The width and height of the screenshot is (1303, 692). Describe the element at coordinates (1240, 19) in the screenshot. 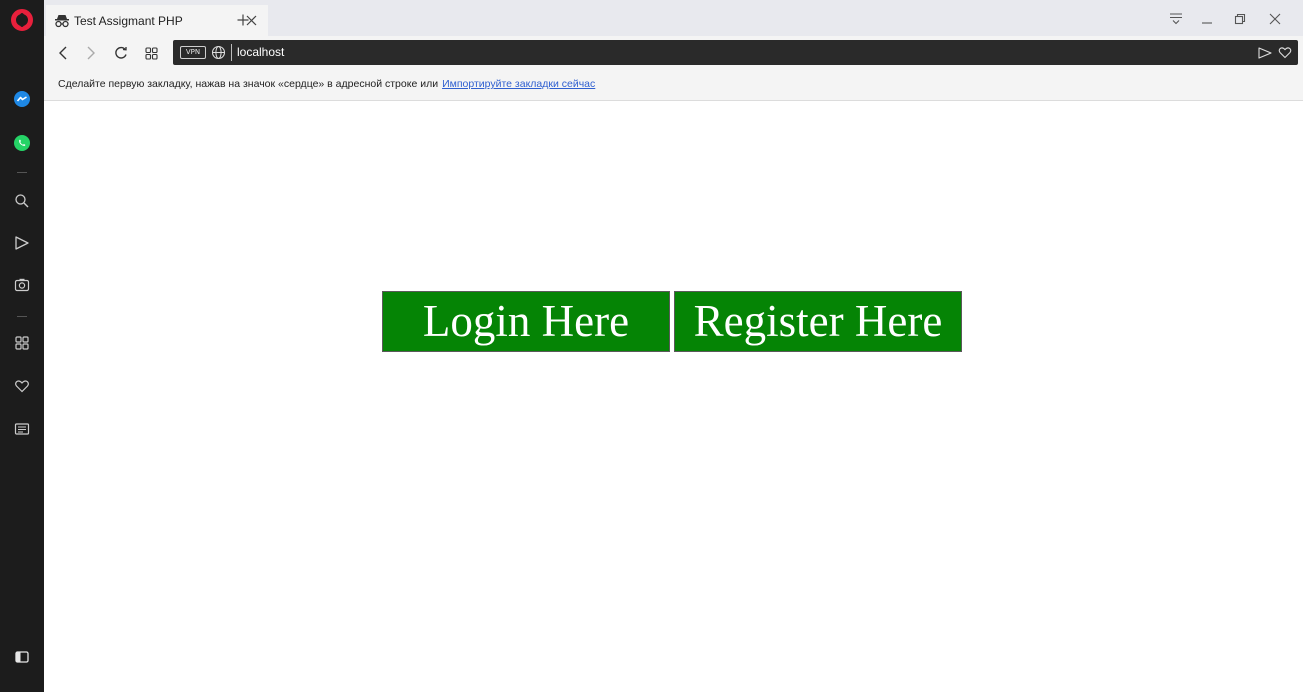

I see `restore-icon` at that location.